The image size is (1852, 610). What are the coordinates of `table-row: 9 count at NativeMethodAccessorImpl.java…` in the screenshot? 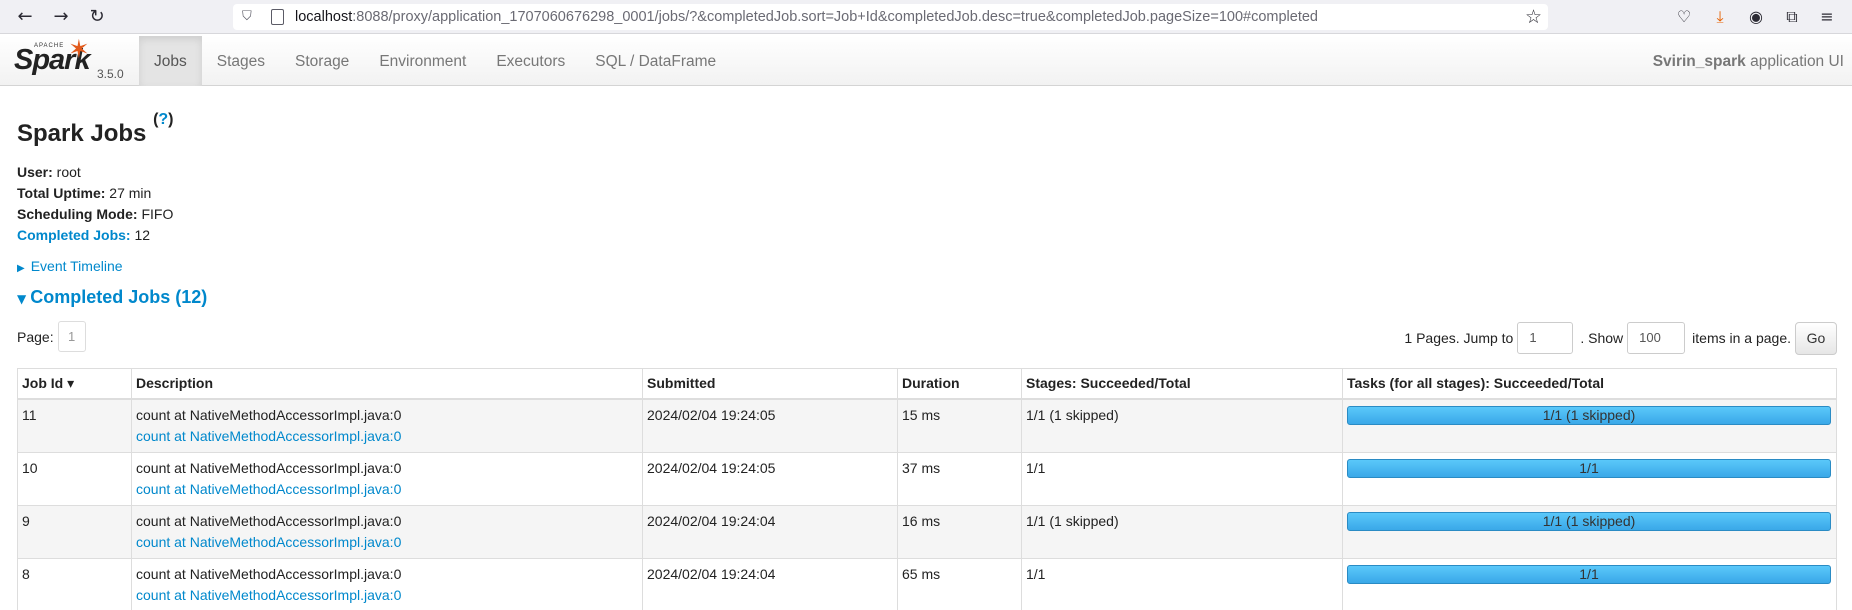 It's located at (927, 531).